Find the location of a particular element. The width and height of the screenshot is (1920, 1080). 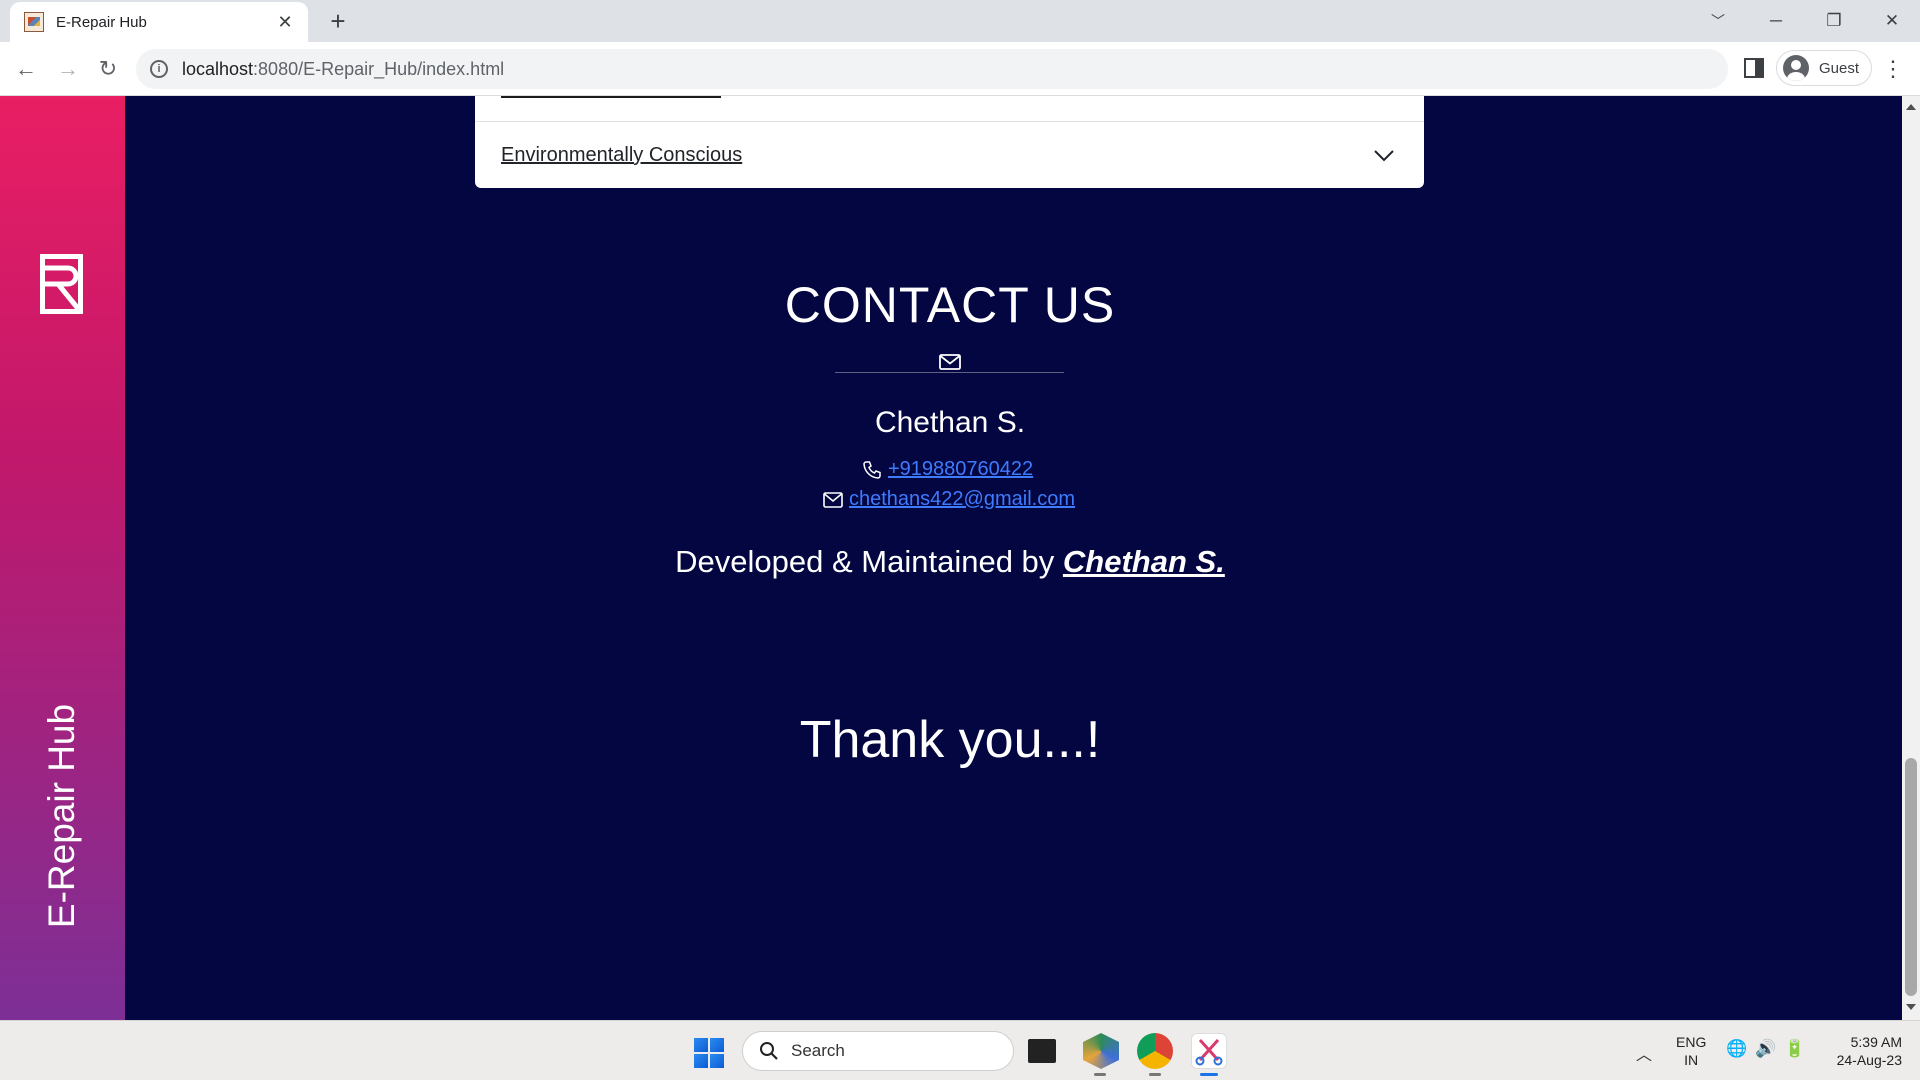

tab-title: E-Repair Hub is located at coordinates (101, 22).